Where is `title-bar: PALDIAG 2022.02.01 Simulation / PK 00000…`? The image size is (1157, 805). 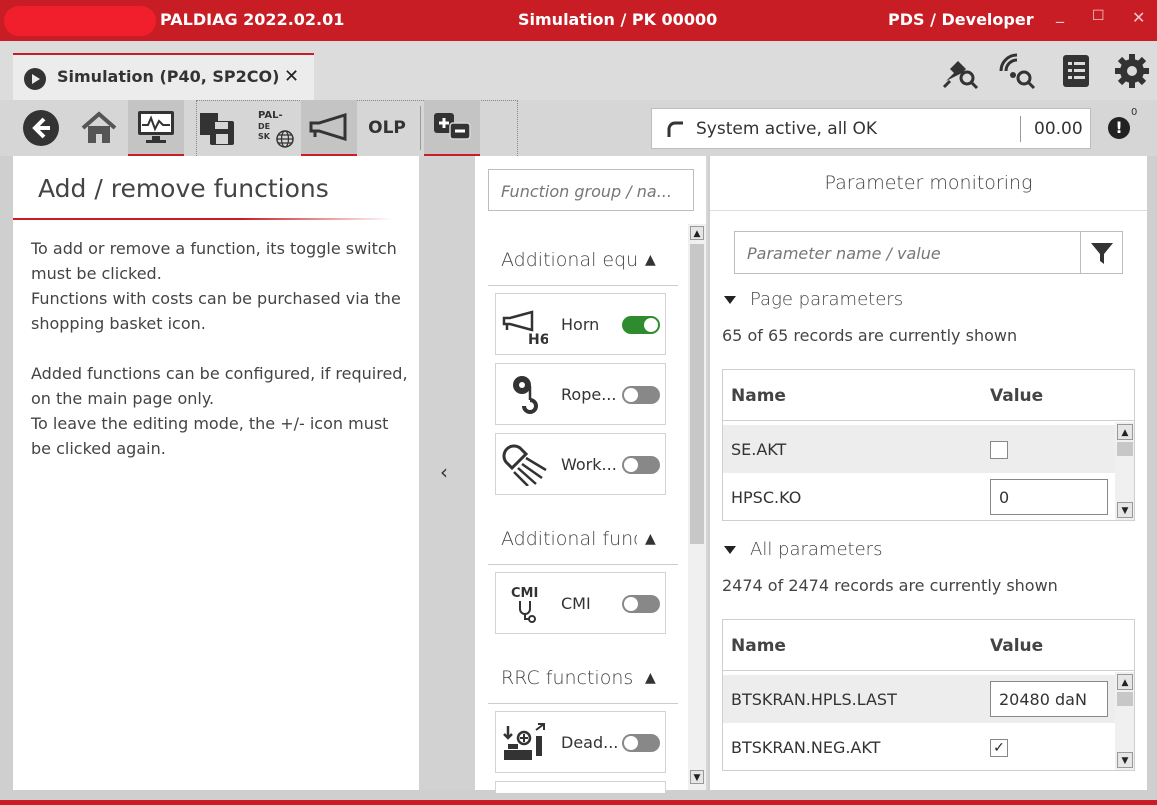 title-bar: PALDIAG 2022.02.01 Simulation / PK 00000… is located at coordinates (578, 20).